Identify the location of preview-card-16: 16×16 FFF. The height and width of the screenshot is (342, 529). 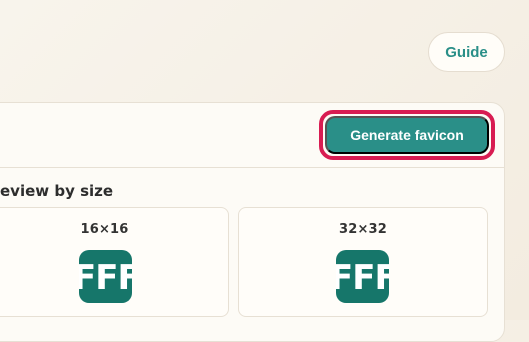
(114, 262).